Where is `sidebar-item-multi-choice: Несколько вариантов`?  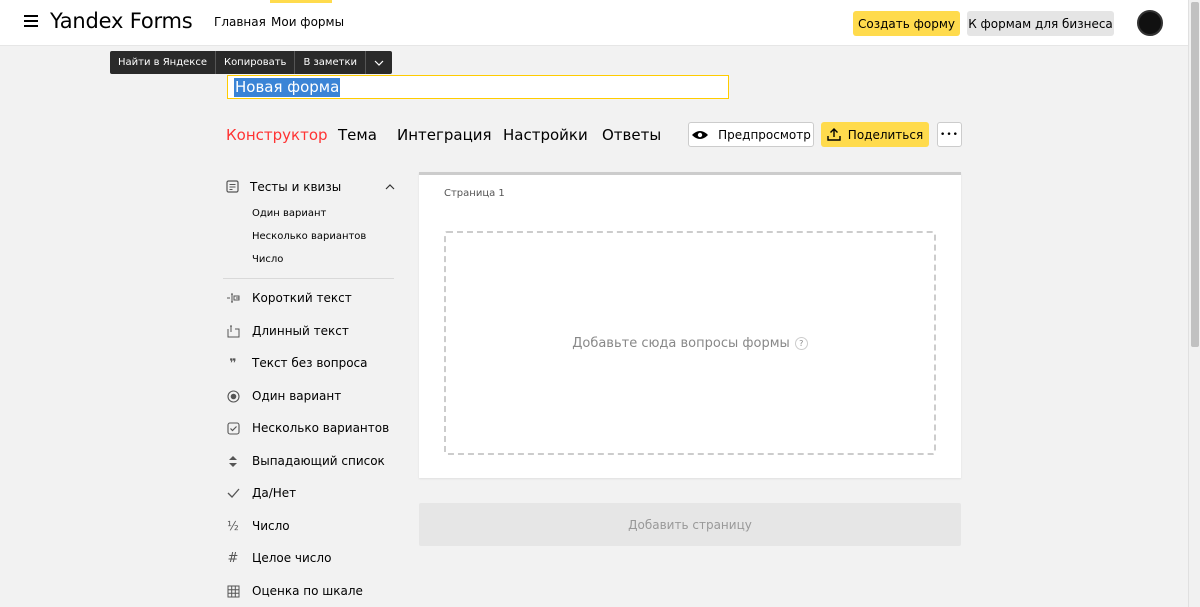
sidebar-item-multi-choice: Несколько вариантов is located at coordinates (307, 428).